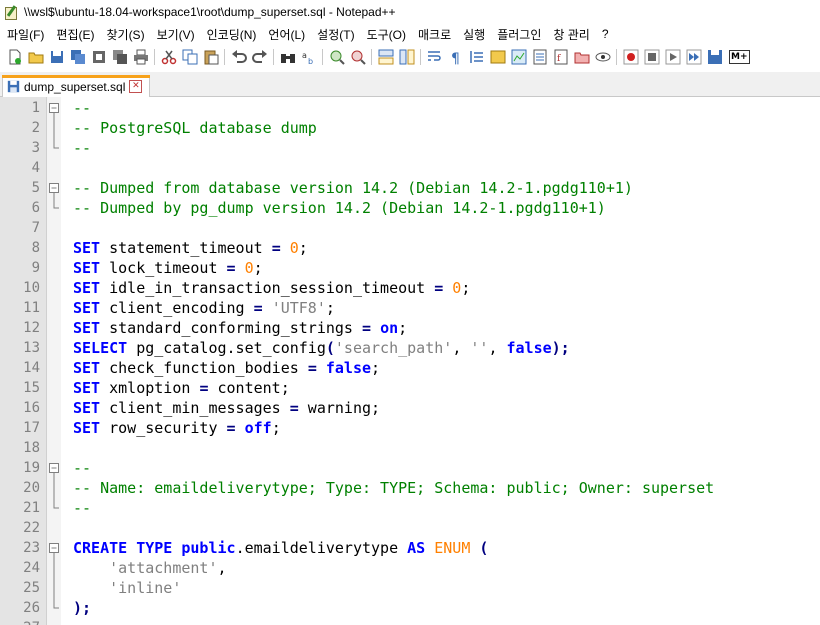  What do you see at coordinates (410, 468) in the screenshot?
I see `code-line: 19 --` at bounding box center [410, 468].